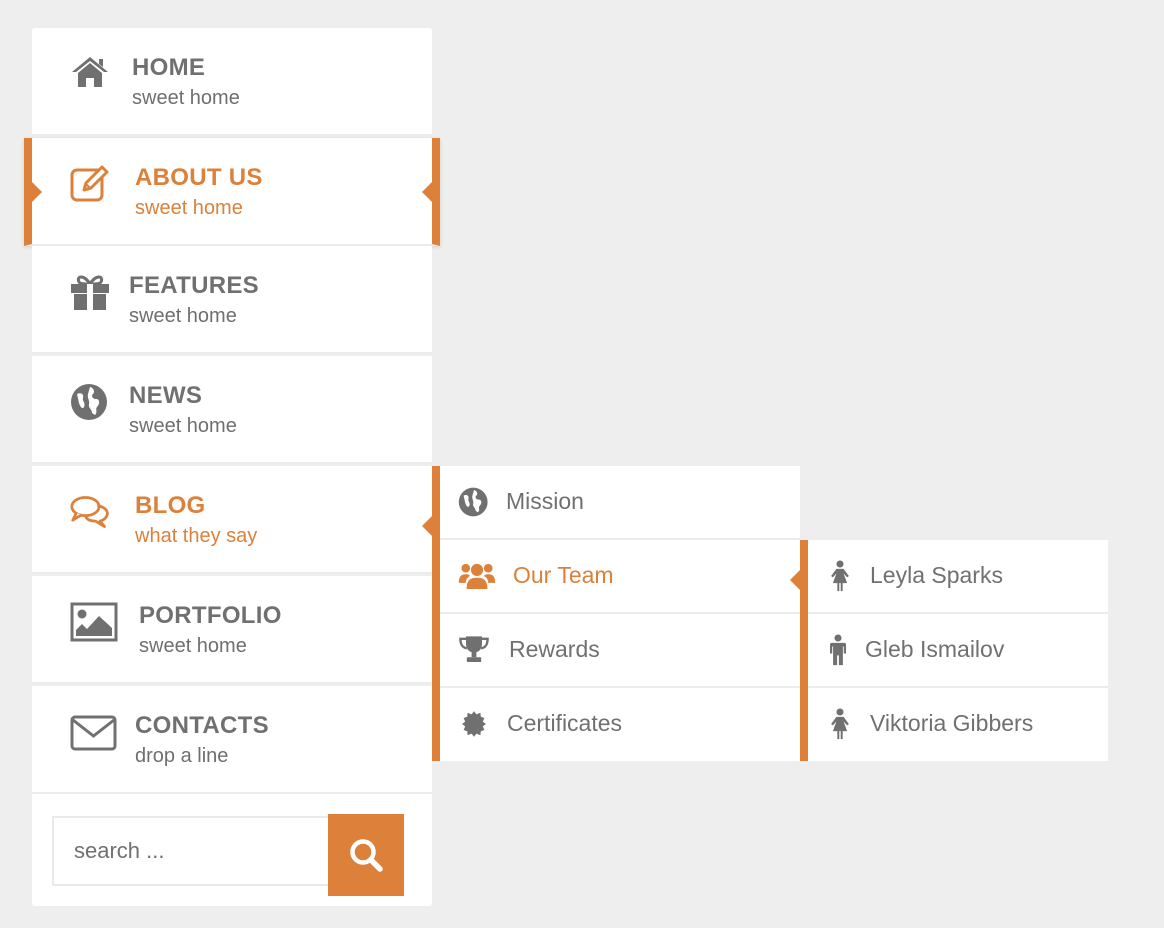 The image size is (1164, 928). What do you see at coordinates (545, 501) in the screenshot?
I see `submenu-item-label: Mission` at bounding box center [545, 501].